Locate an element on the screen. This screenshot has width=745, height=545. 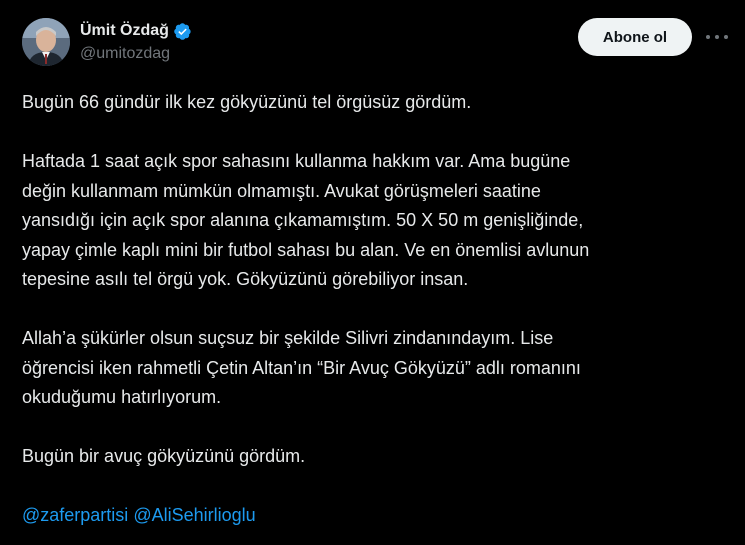
display-name-row: Ümit Özdağ is located at coordinates (136, 31).